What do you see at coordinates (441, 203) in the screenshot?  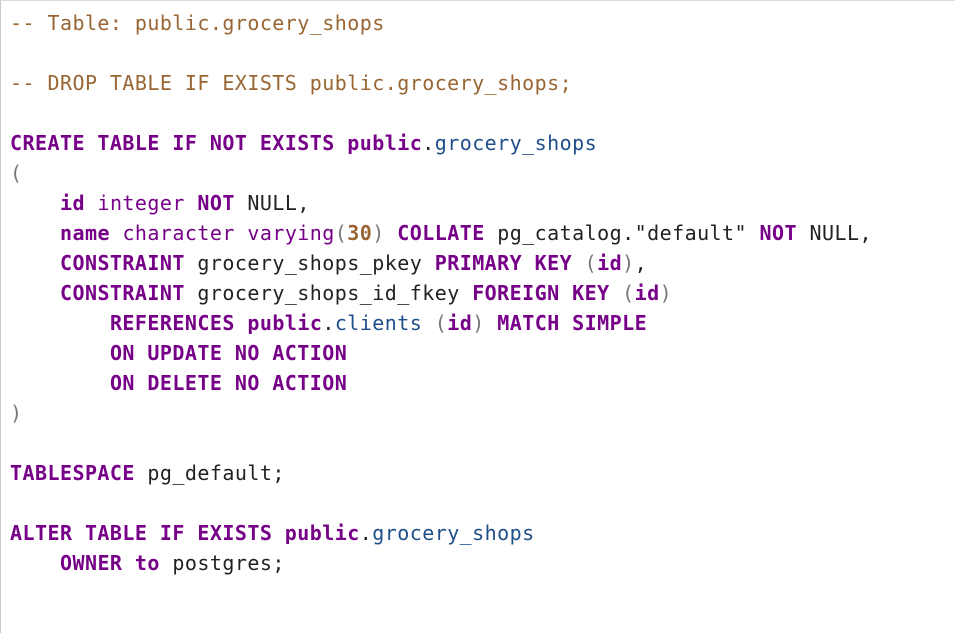 I see `code-line: id integer NOT NULL,` at bounding box center [441, 203].